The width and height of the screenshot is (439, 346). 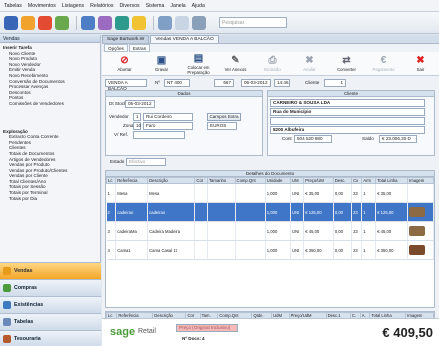 What do you see at coordinates (392, 193) in the screenshot?
I see `cell-total: € 35,00` at bounding box center [392, 193].